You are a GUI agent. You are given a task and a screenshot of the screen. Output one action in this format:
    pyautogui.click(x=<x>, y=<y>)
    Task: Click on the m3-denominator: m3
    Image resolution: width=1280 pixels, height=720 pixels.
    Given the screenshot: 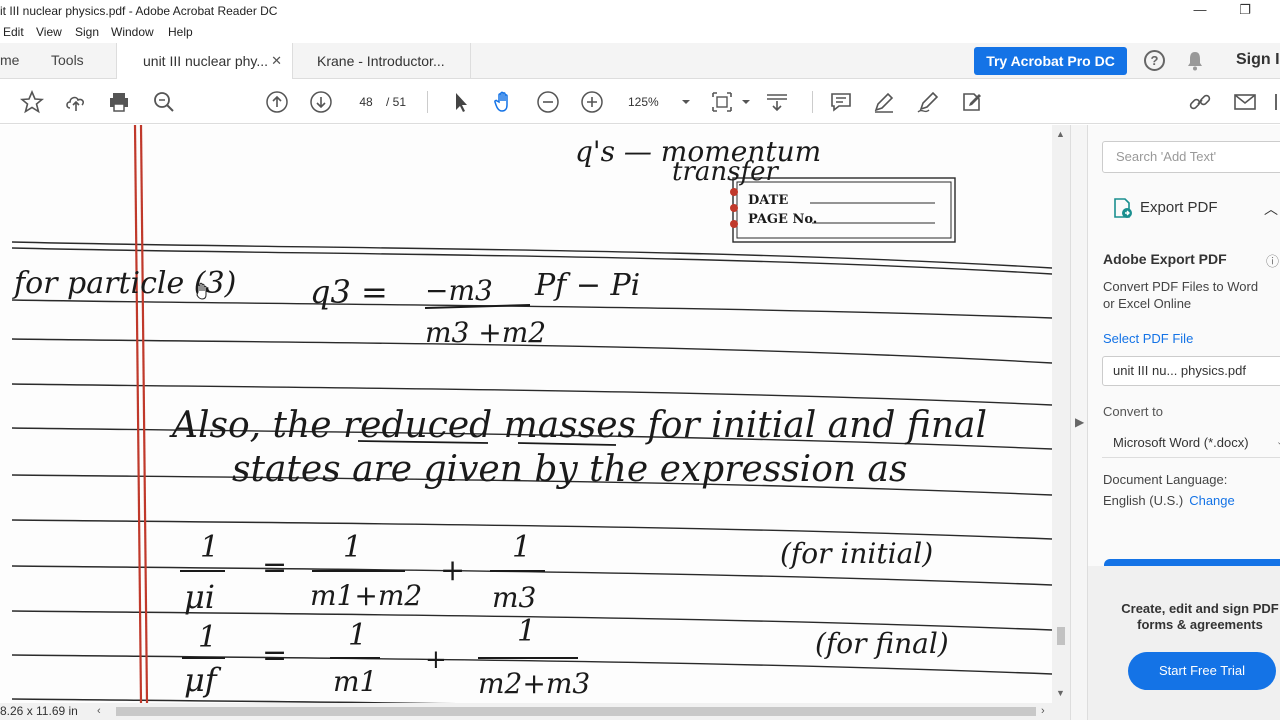 What is the action you would take?
    pyautogui.click(x=514, y=597)
    